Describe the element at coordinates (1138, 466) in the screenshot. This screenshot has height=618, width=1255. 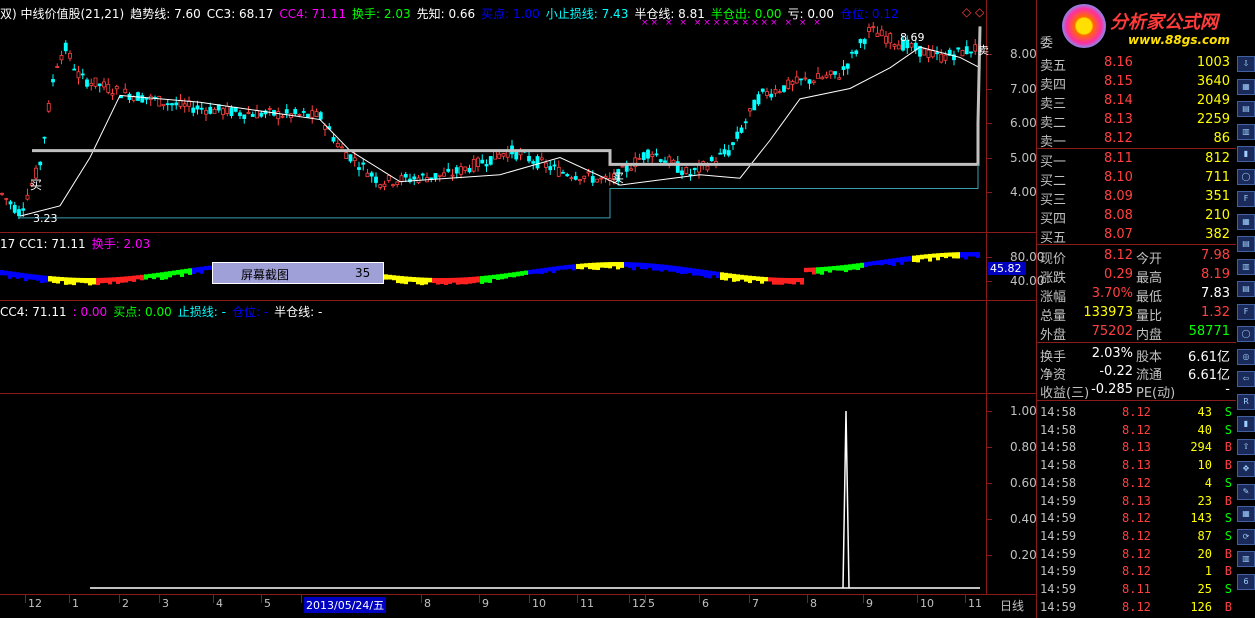
I see `tick-row: 14:58 8.13 10 B` at that location.